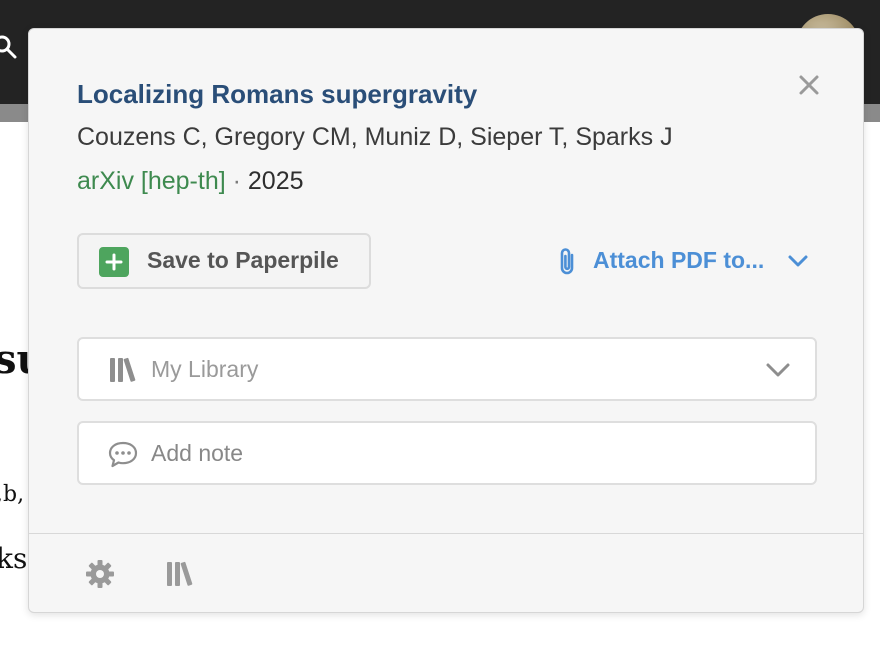 This screenshot has height=646, width=880. What do you see at coordinates (123, 454) in the screenshot?
I see `speech-bubble-icon` at bounding box center [123, 454].